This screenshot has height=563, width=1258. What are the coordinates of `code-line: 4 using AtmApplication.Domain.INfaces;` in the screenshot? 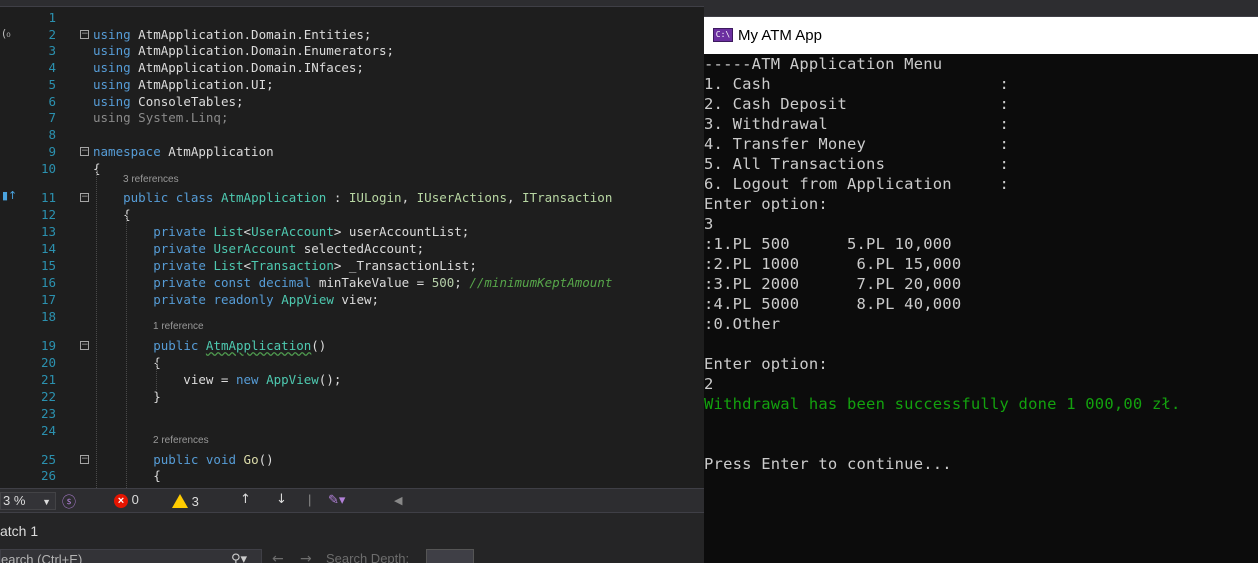 It's located at (352, 67).